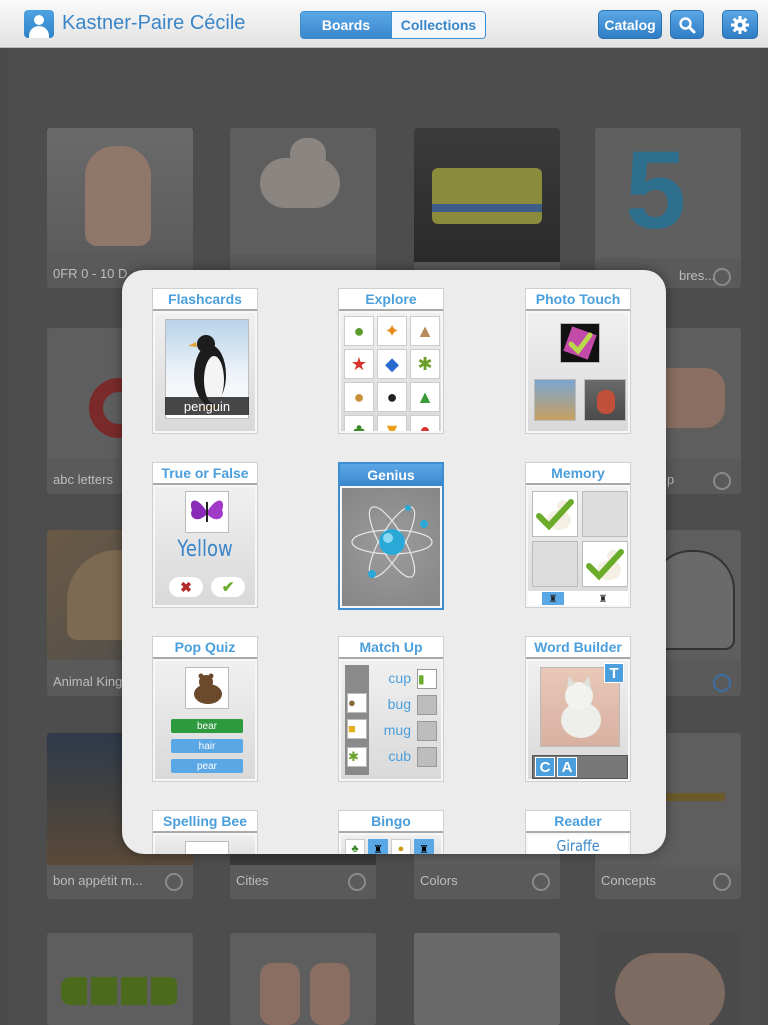  Describe the element at coordinates (391, 475) in the screenshot. I see `activity-title: Genius` at that location.